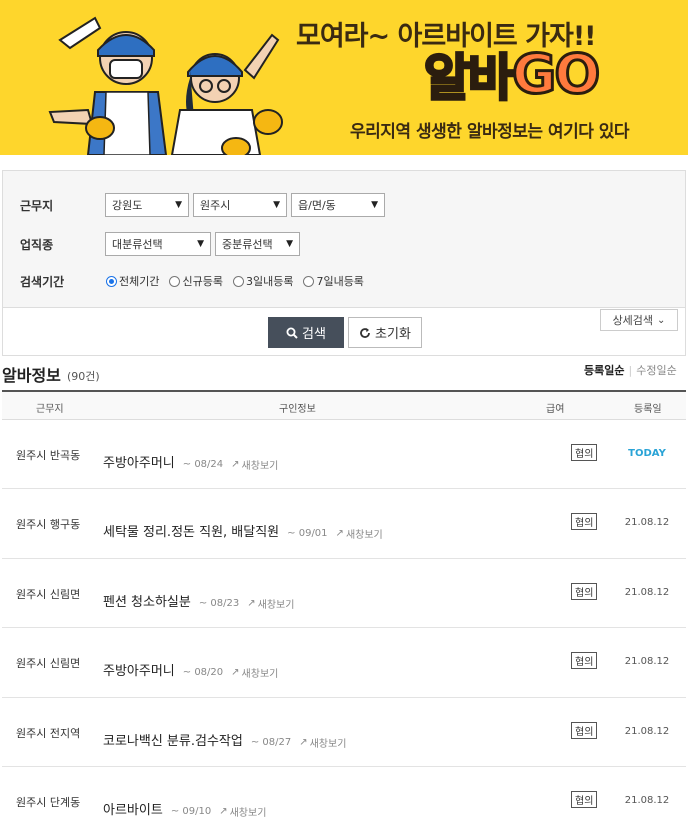 Image resolution: width=688 pixels, height=821 pixels. What do you see at coordinates (147, 600) in the screenshot?
I see `job-title-link: 펜션 청소하실분` at bounding box center [147, 600].